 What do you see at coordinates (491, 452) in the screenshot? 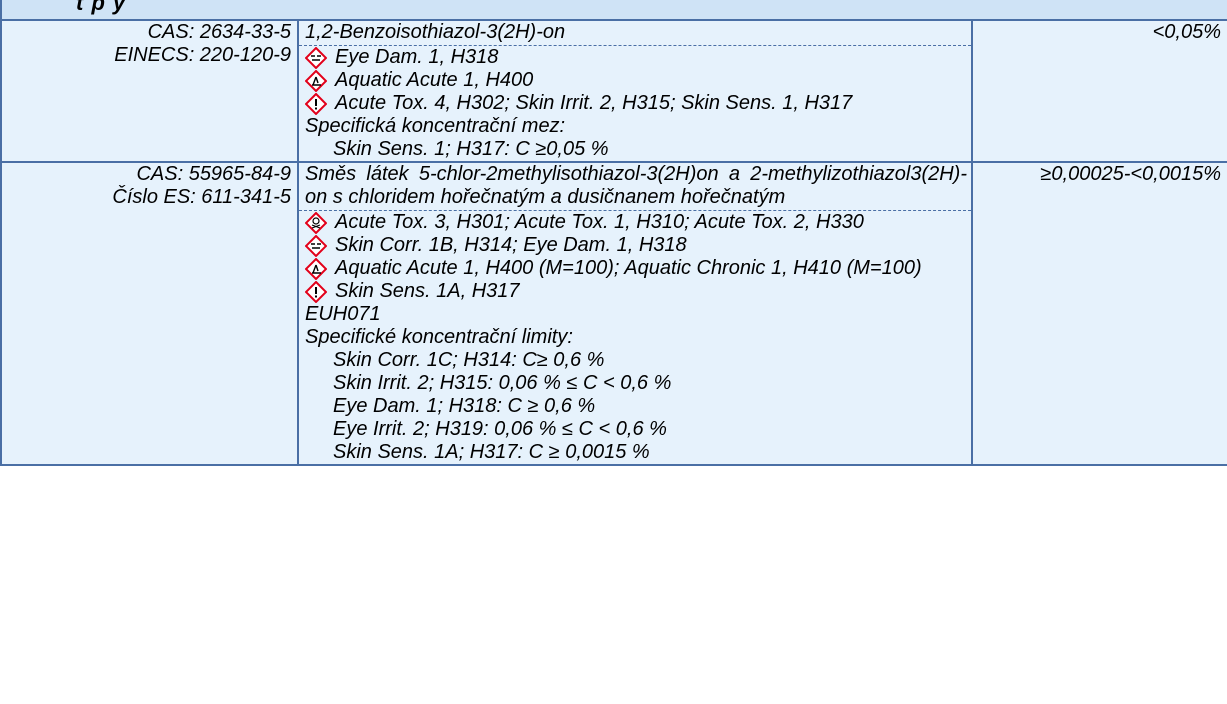
I see `limit-line: Skin Sens. 1A; H317: C ≥ 0,0015 %` at bounding box center [491, 452].